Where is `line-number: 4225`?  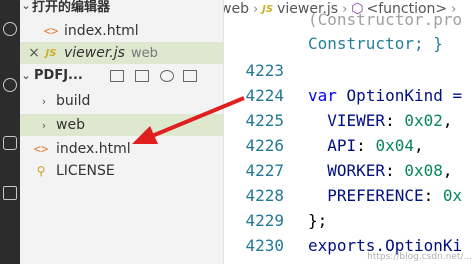
line-number: 4225 is located at coordinates (264, 120).